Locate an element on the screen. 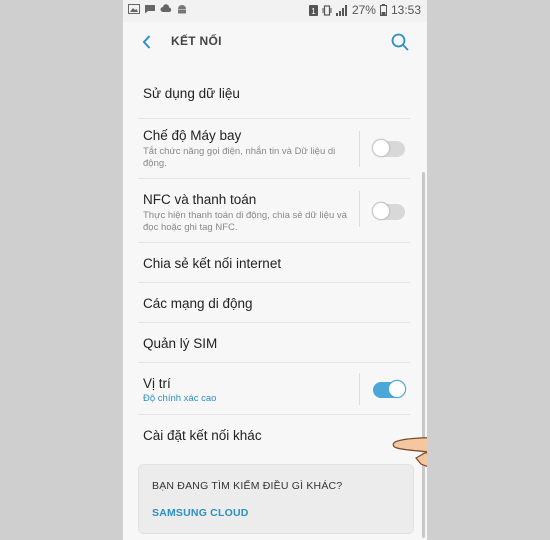  airplane-mode-toggle is located at coordinates (388, 148).